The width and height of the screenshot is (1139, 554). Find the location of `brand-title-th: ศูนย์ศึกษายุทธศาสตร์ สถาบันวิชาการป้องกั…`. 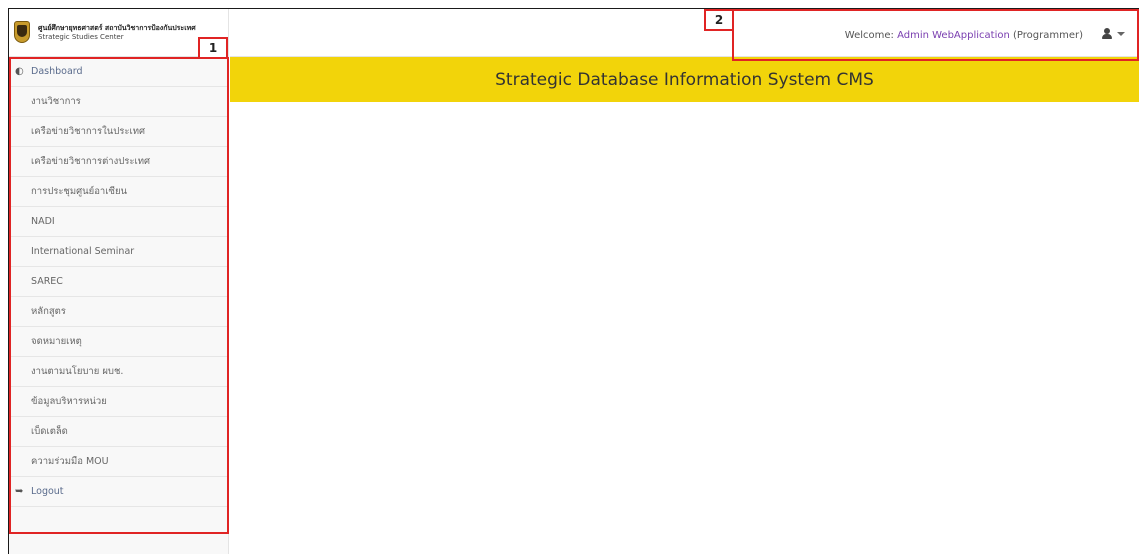

brand-title-th: ศูนย์ศึกษายุทธศาสตร์ สถาบันวิชาการป้องกั… is located at coordinates (117, 27).